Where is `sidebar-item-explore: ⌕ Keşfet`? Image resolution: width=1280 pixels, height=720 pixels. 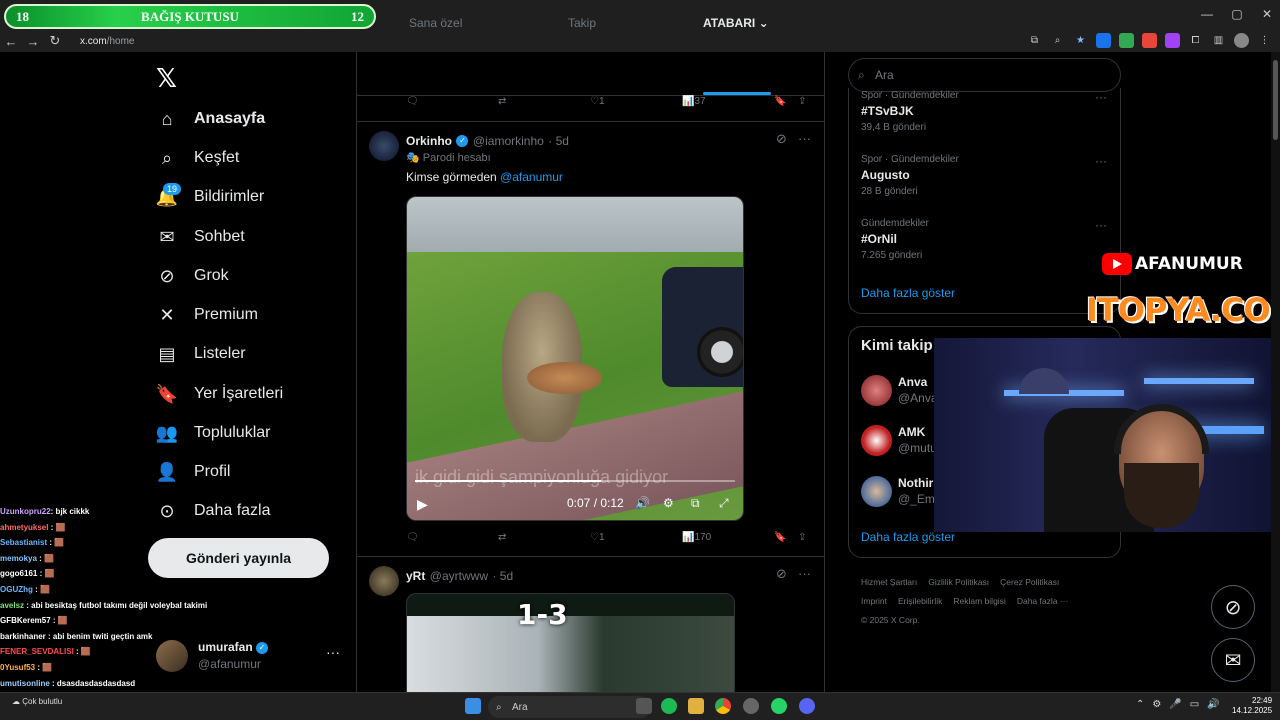 sidebar-item-explore: ⌕ Keşfet is located at coordinates (197, 158).